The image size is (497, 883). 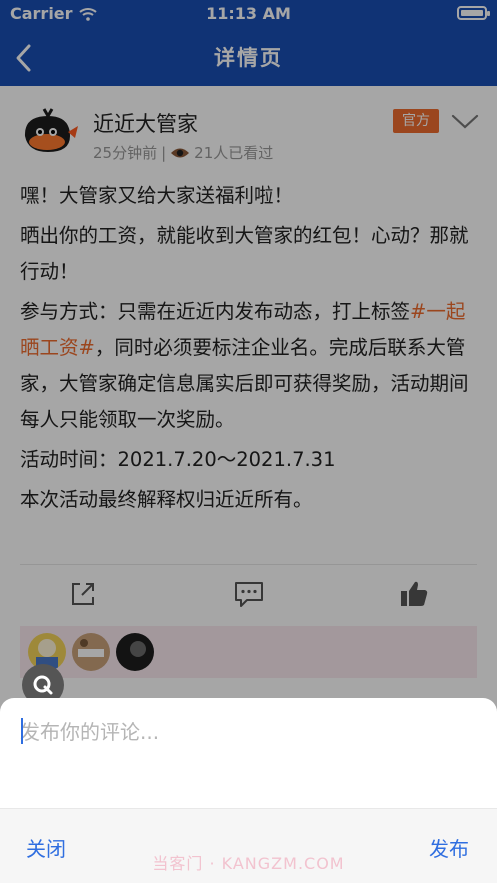 What do you see at coordinates (248, 863) in the screenshot?
I see `watermark: 当客门 · KANGZM.COM` at bounding box center [248, 863].